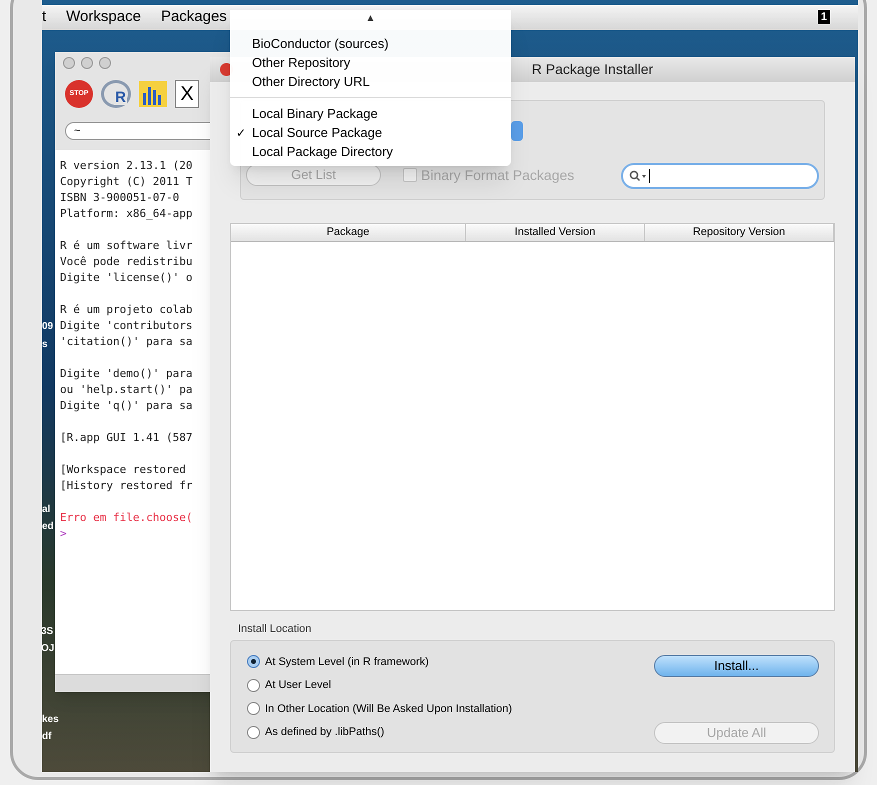 The width and height of the screenshot is (877, 785). Describe the element at coordinates (47, 737) in the screenshot. I see `desktop-icon-label: df` at that location.